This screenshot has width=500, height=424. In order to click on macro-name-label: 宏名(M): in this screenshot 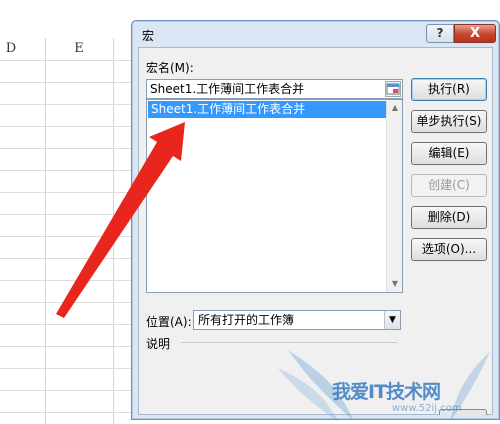, I will do `click(170, 68)`.